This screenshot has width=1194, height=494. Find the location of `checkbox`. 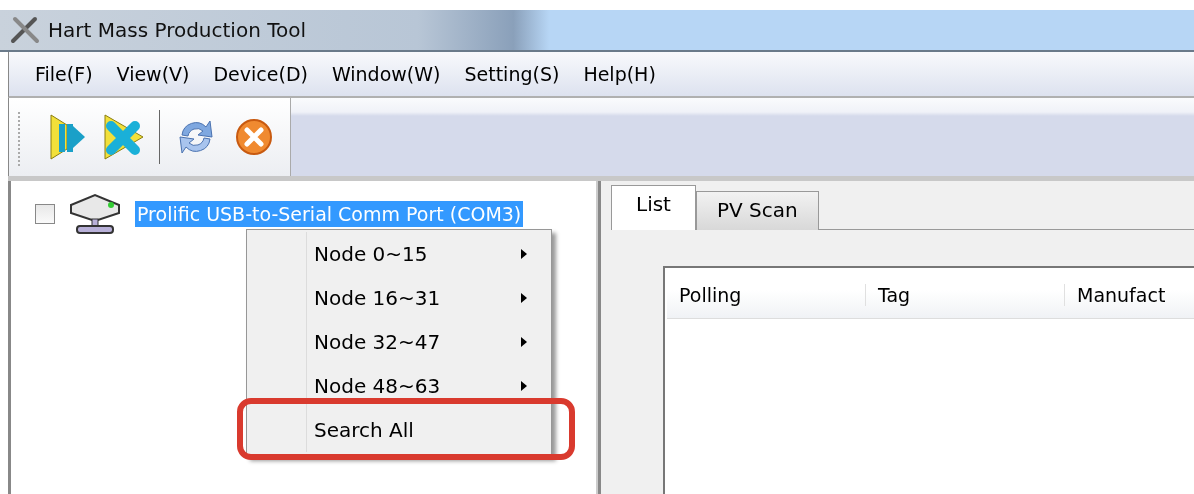

checkbox is located at coordinates (45, 214).